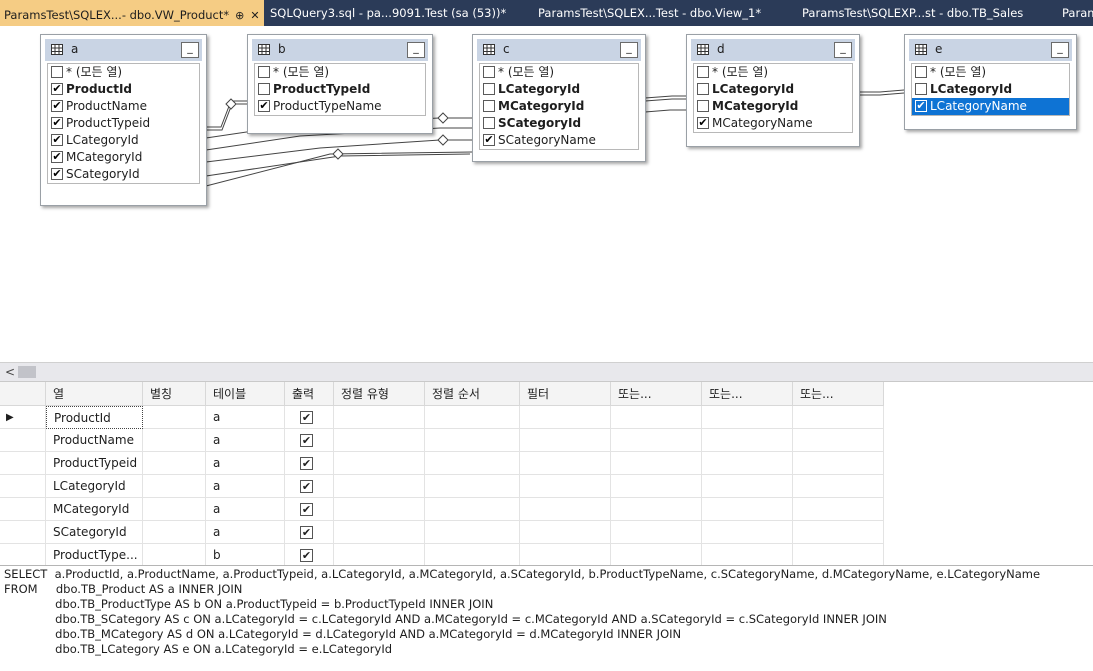 This screenshot has width=1093, height=671. I want to click on grid-row: ProductType... b ✔, so click(442, 555).